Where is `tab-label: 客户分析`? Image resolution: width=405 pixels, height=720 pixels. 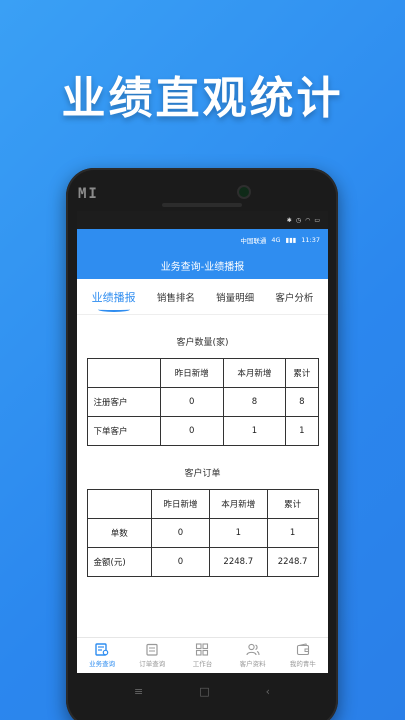 tab-label: 客户分析 is located at coordinates (294, 298).